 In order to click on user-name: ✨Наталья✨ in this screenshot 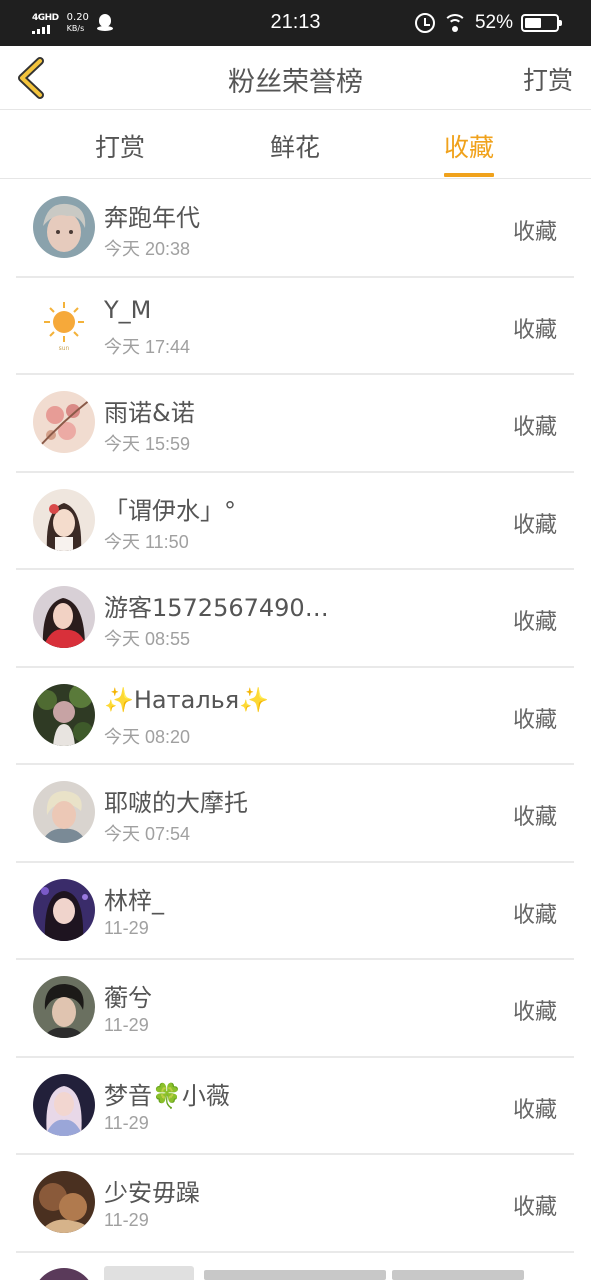, I will do `click(187, 699)`.